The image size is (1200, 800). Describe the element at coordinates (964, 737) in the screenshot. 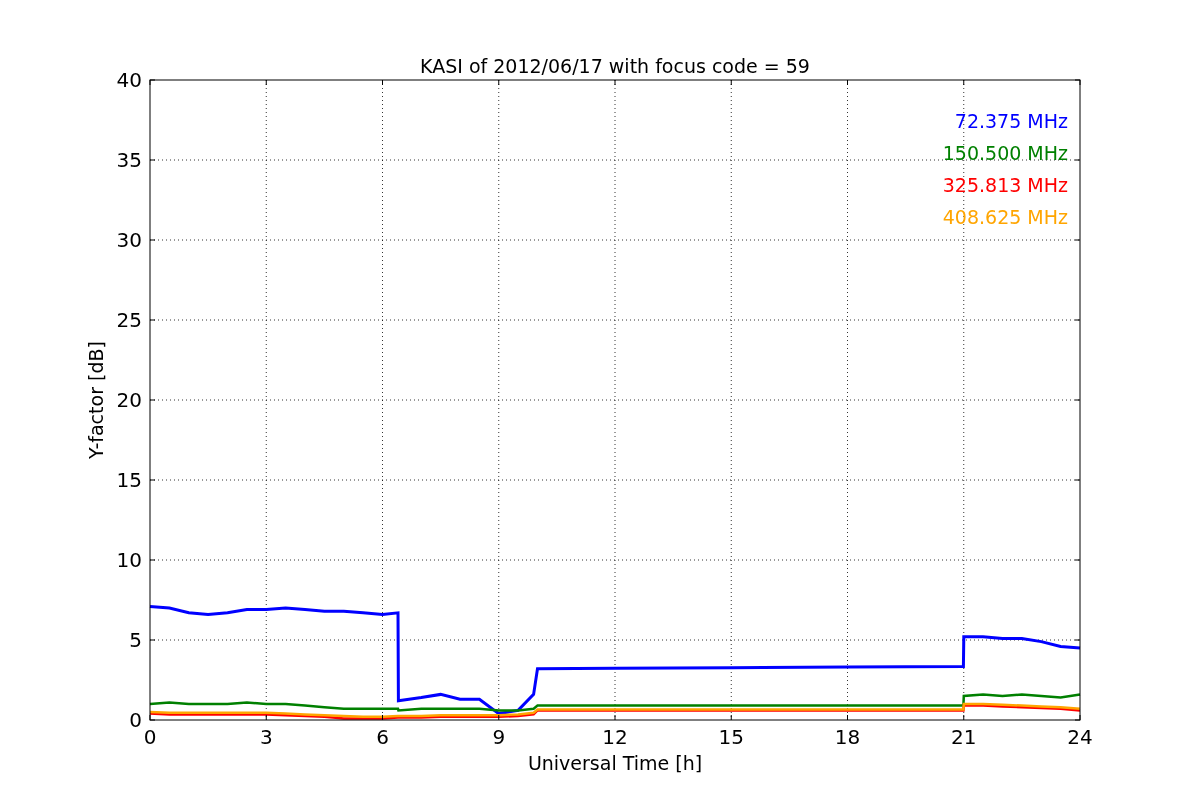

I see `x-tick-label: 21` at that location.